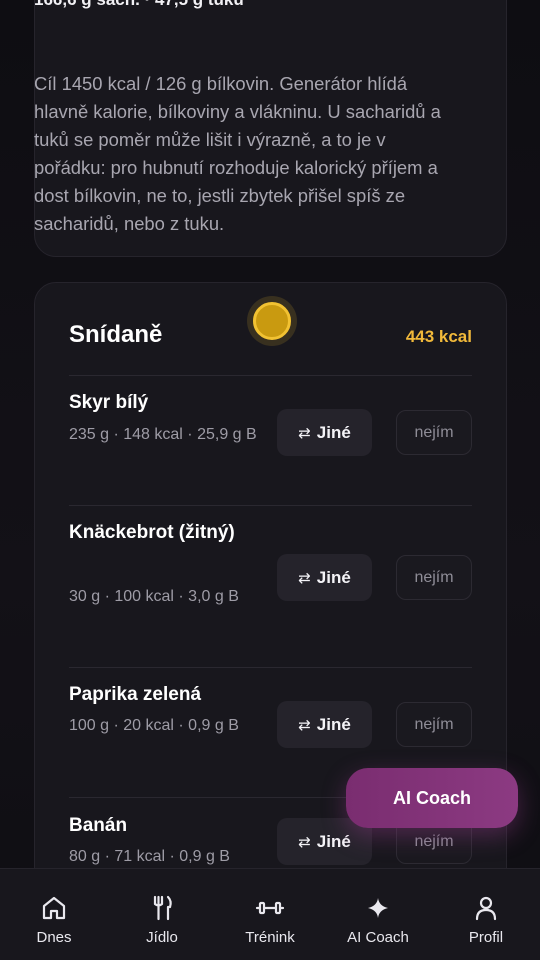 This screenshot has height=960, width=540. I want to click on dumbbell-icon, so click(270, 908).